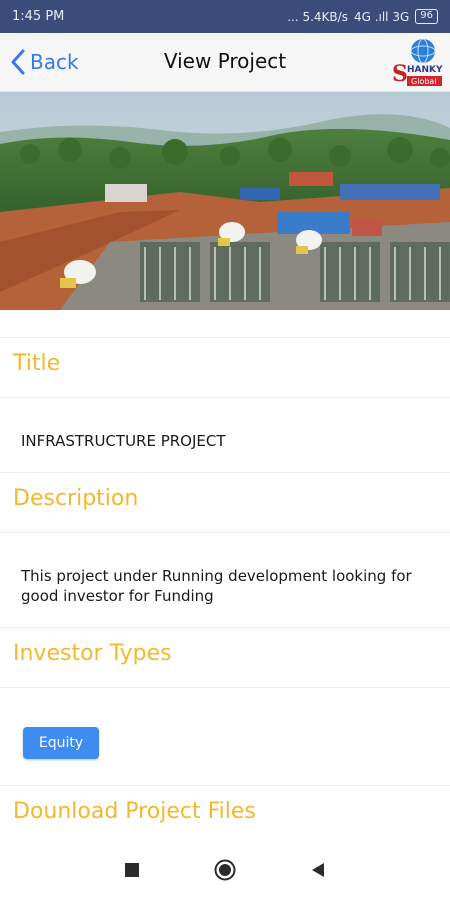 The width and height of the screenshot is (450, 900). I want to click on download-heading-row: Dounload Project Files, so click(225, 812).